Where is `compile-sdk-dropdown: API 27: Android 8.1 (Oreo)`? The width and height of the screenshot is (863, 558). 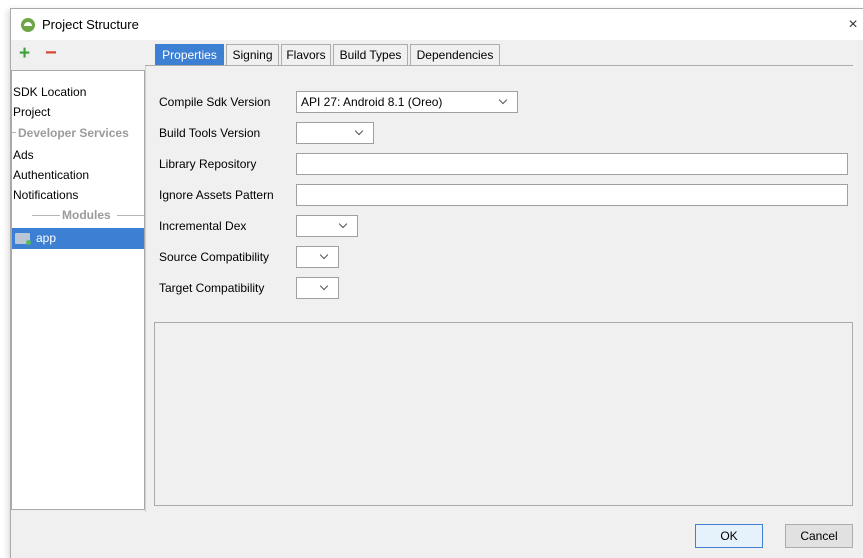 compile-sdk-dropdown: API 27: Android 8.1 (Oreo) is located at coordinates (407, 102).